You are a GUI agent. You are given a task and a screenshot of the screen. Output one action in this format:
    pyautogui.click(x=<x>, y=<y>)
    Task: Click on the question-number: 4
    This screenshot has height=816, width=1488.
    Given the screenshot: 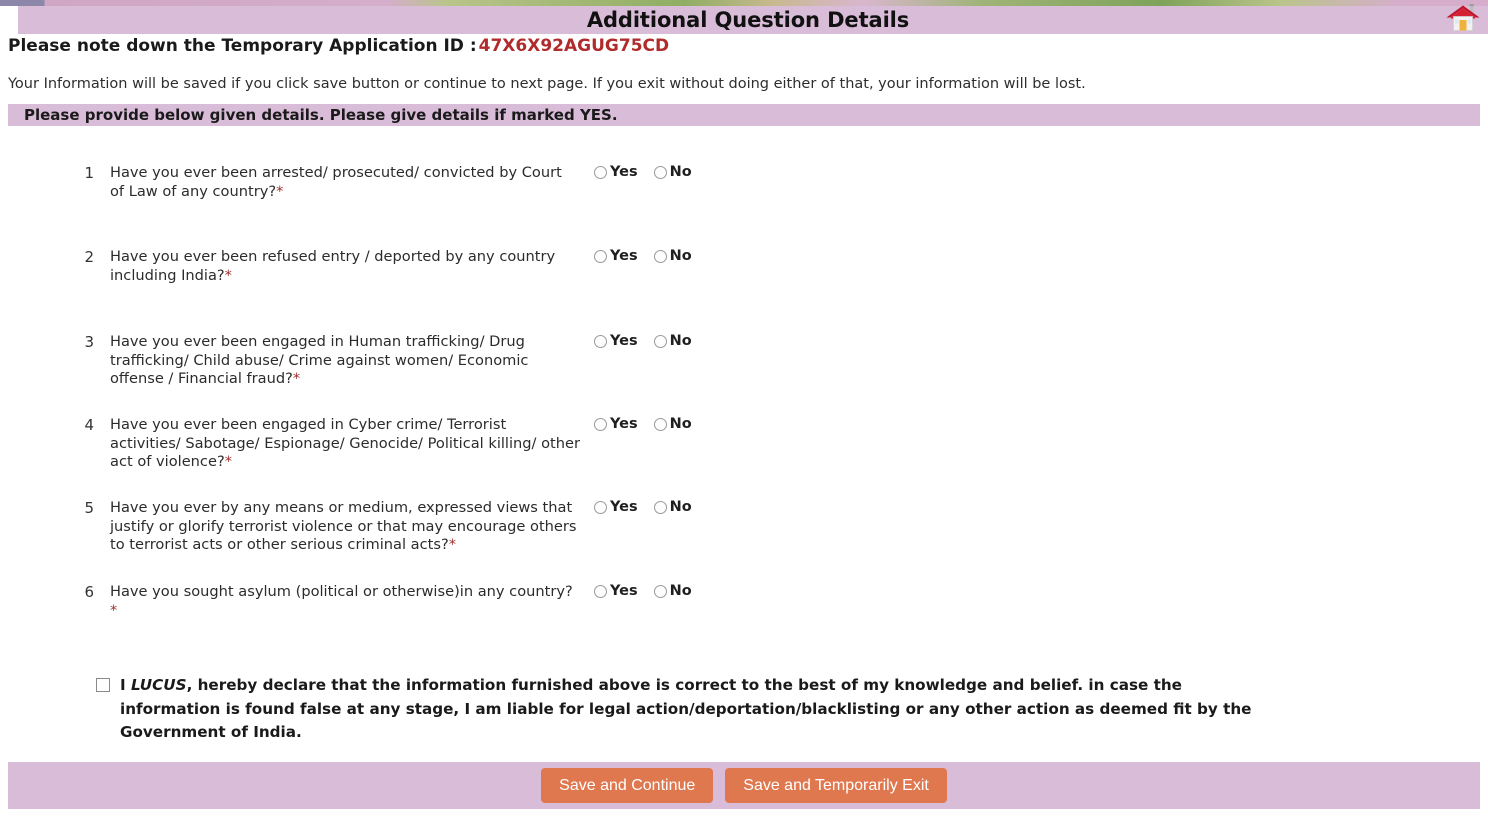 What is the action you would take?
    pyautogui.click(x=89, y=425)
    